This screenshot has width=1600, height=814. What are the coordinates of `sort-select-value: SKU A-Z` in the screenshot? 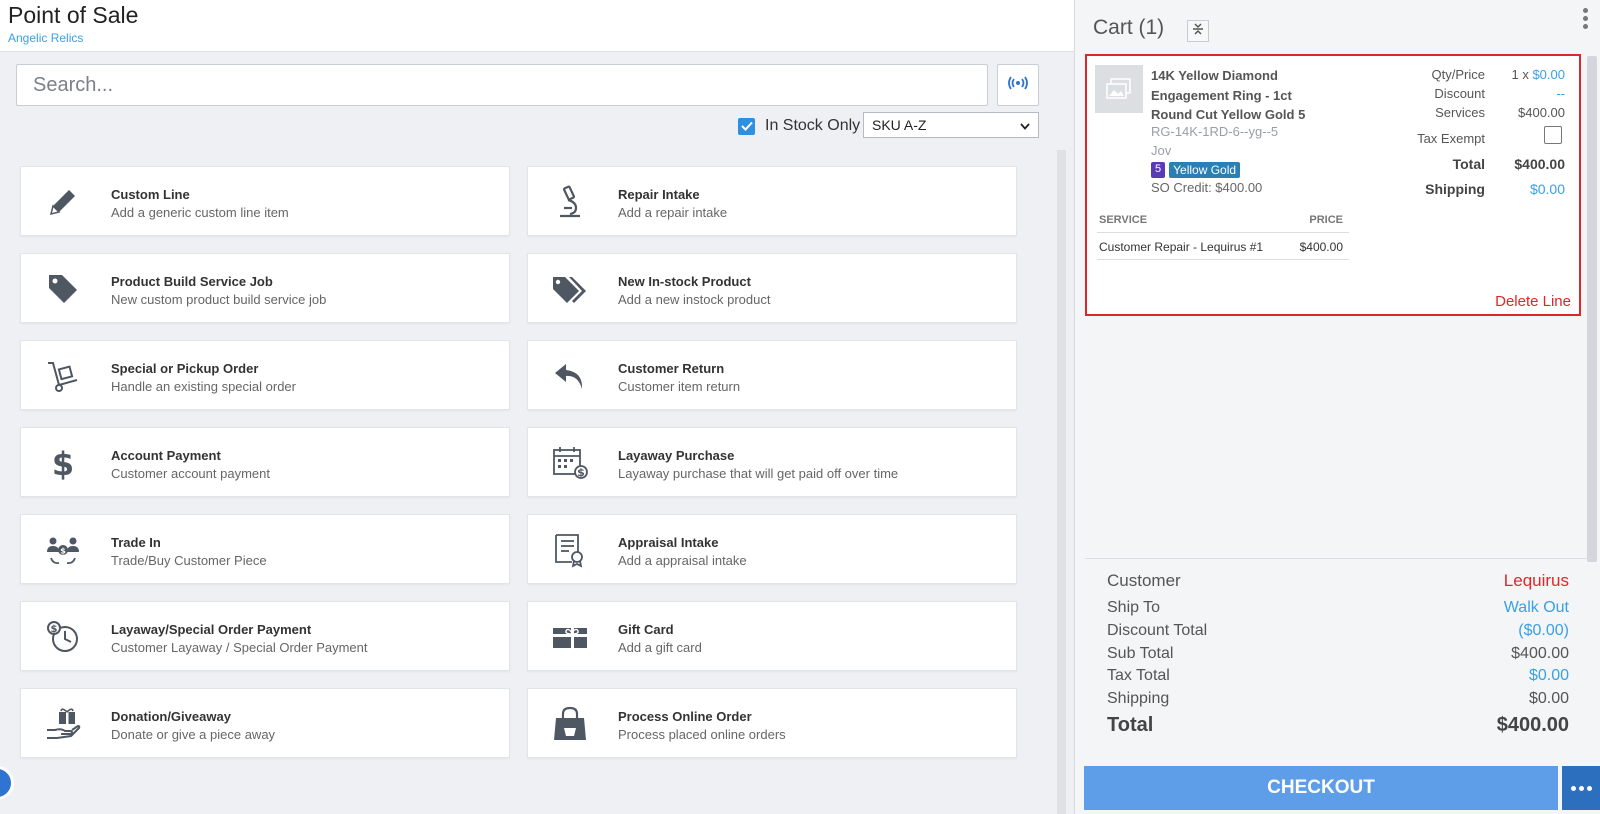 It's located at (899, 125).